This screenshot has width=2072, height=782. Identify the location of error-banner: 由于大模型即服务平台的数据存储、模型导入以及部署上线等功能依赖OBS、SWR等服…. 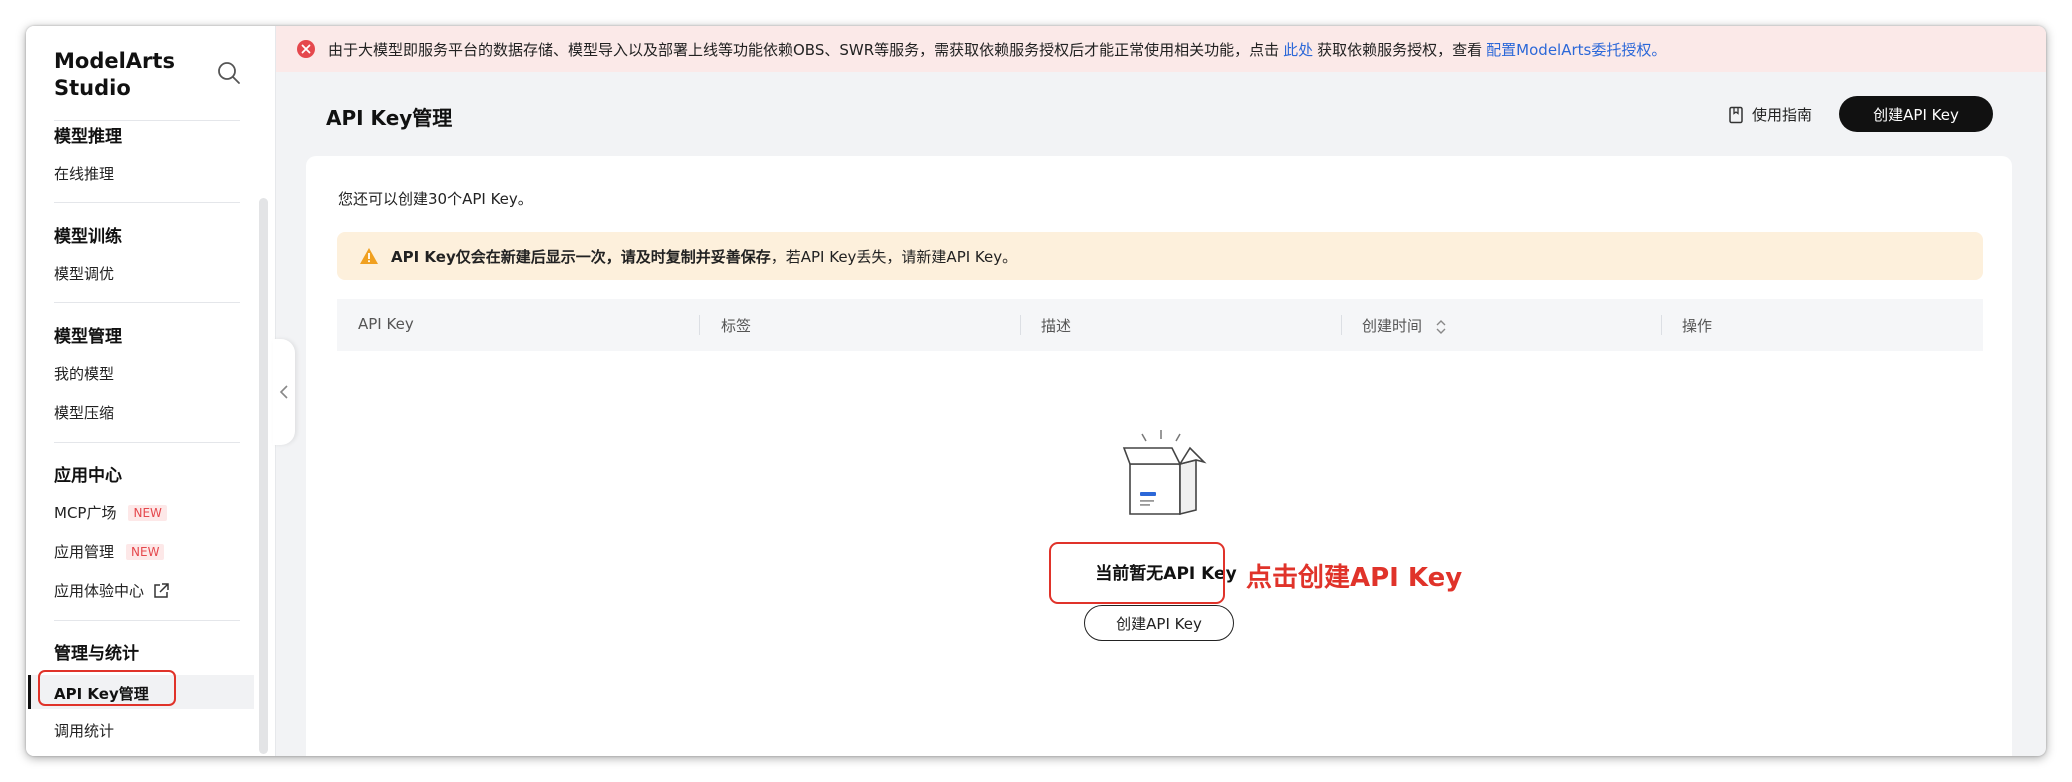
(1161, 49).